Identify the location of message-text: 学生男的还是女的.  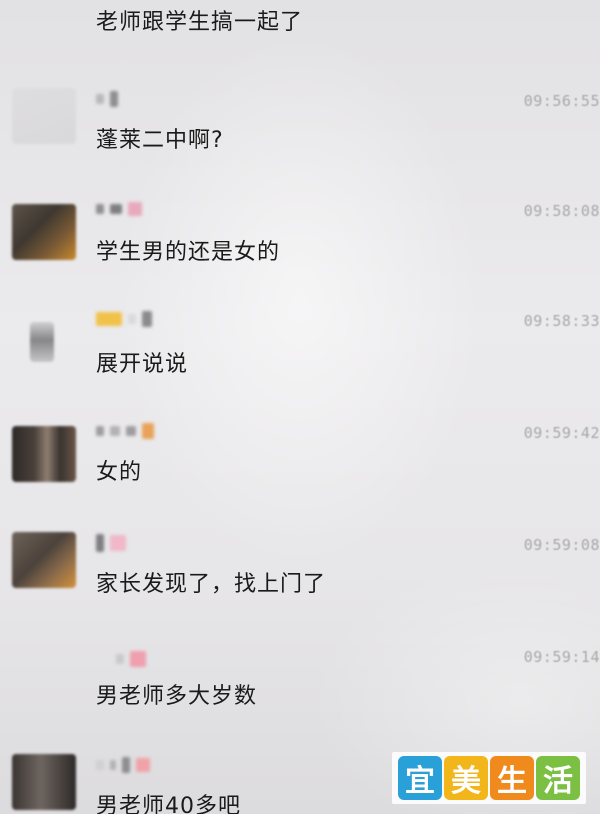
(188, 252).